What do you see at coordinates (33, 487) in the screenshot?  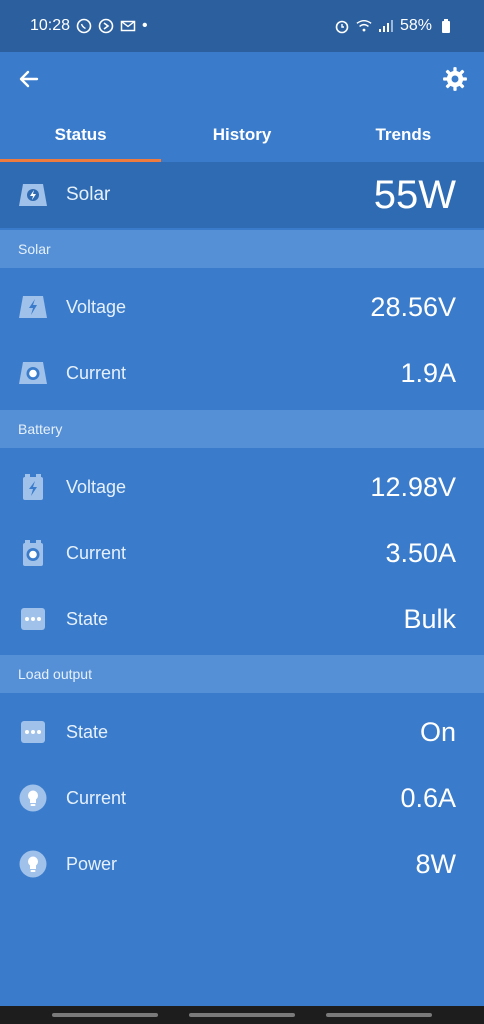 I see `battery-bolt-icon` at bounding box center [33, 487].